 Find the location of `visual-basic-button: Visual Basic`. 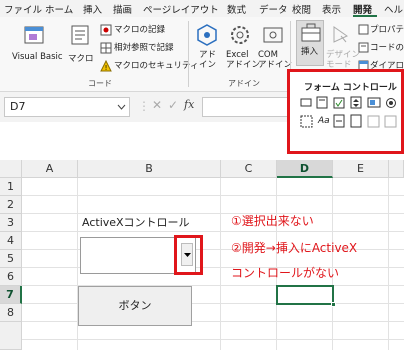

visual-basic-button: Visual Basic is located at coordinates (37, 52).